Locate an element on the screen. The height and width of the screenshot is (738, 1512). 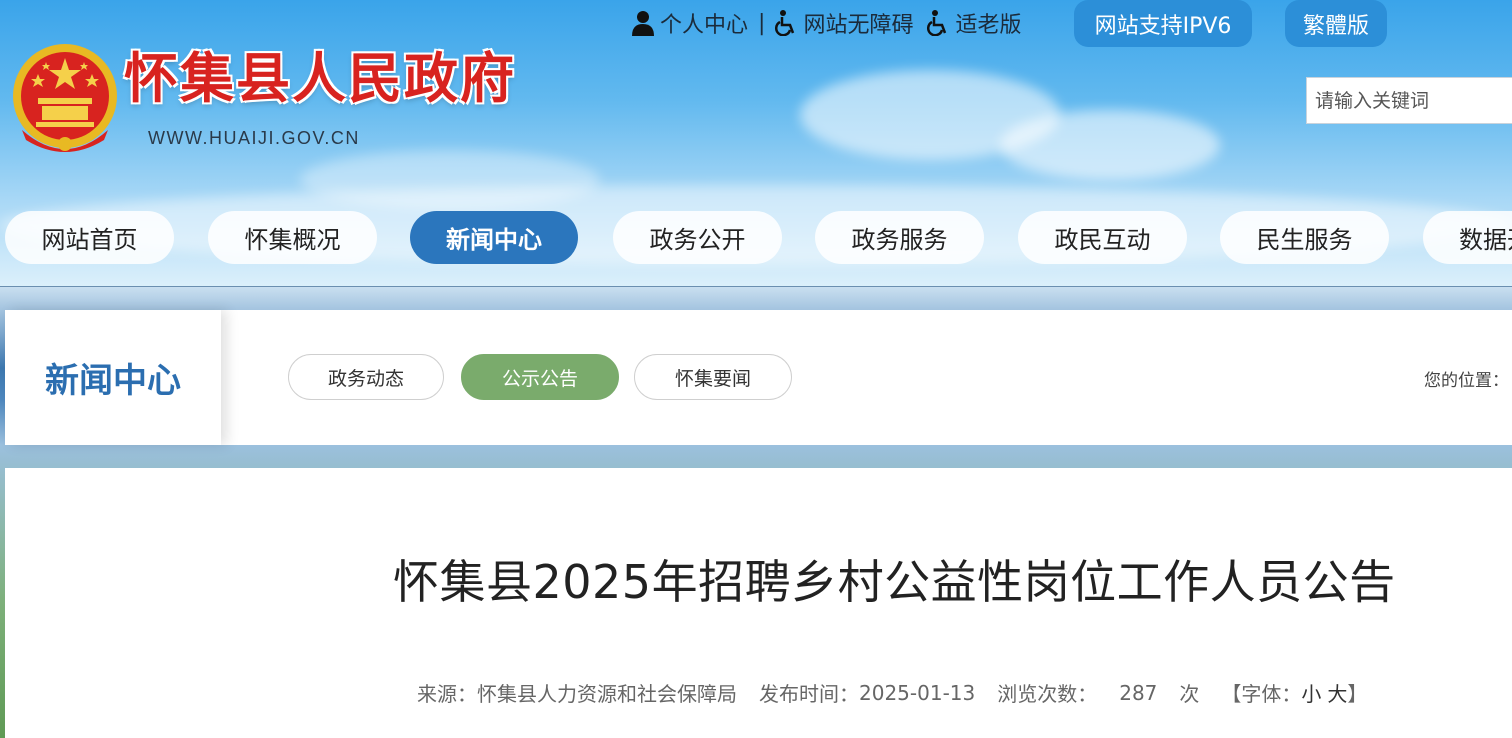
tab-huaiji-news: 怀集要闻 is located at coordinates (713, 377).